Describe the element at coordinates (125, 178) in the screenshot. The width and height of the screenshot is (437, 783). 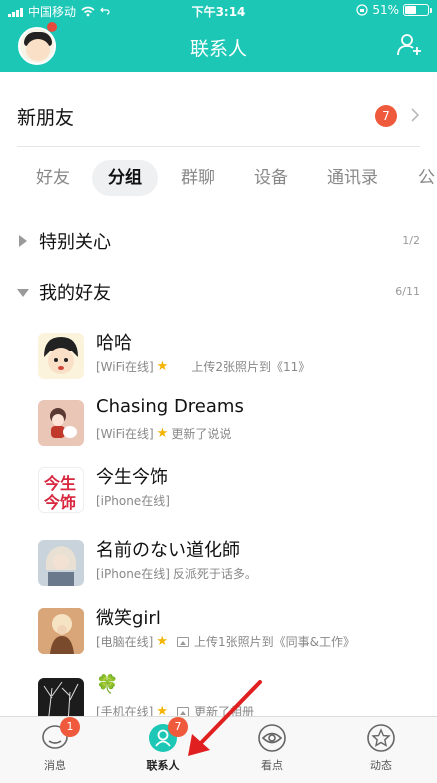
I see `tab-groups: 分组` at that location.